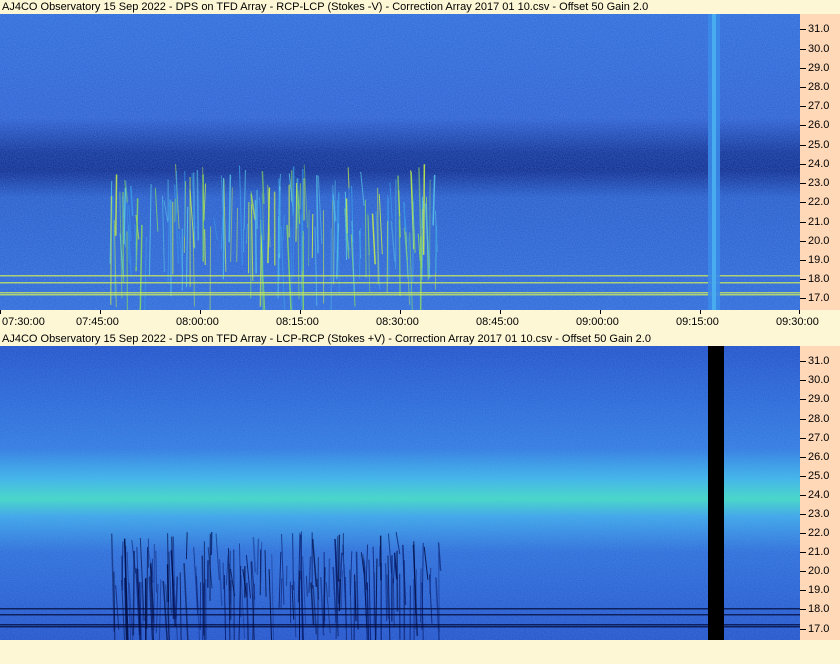 This screenshot has width=840, height=664. Describe the element at coordinates (819, 125) in the screenshot. I see `top-y-tick-label: 26.0` at that location.